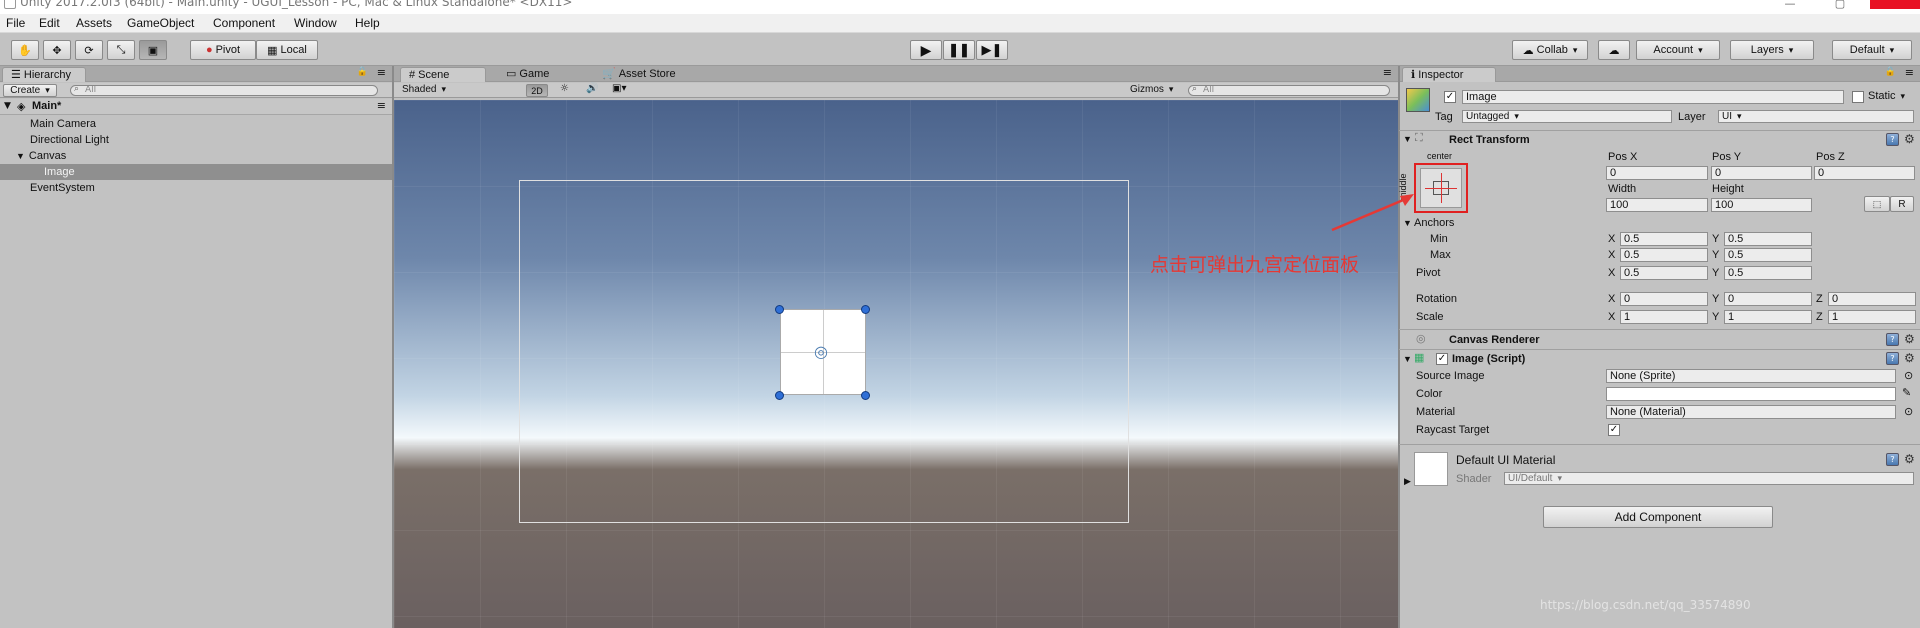 The width and height of the screenshot is (1920, 628). Describe the element at coordinates (1886, 96) in the screenshot. I see `static-dropdown: Static` at that location.